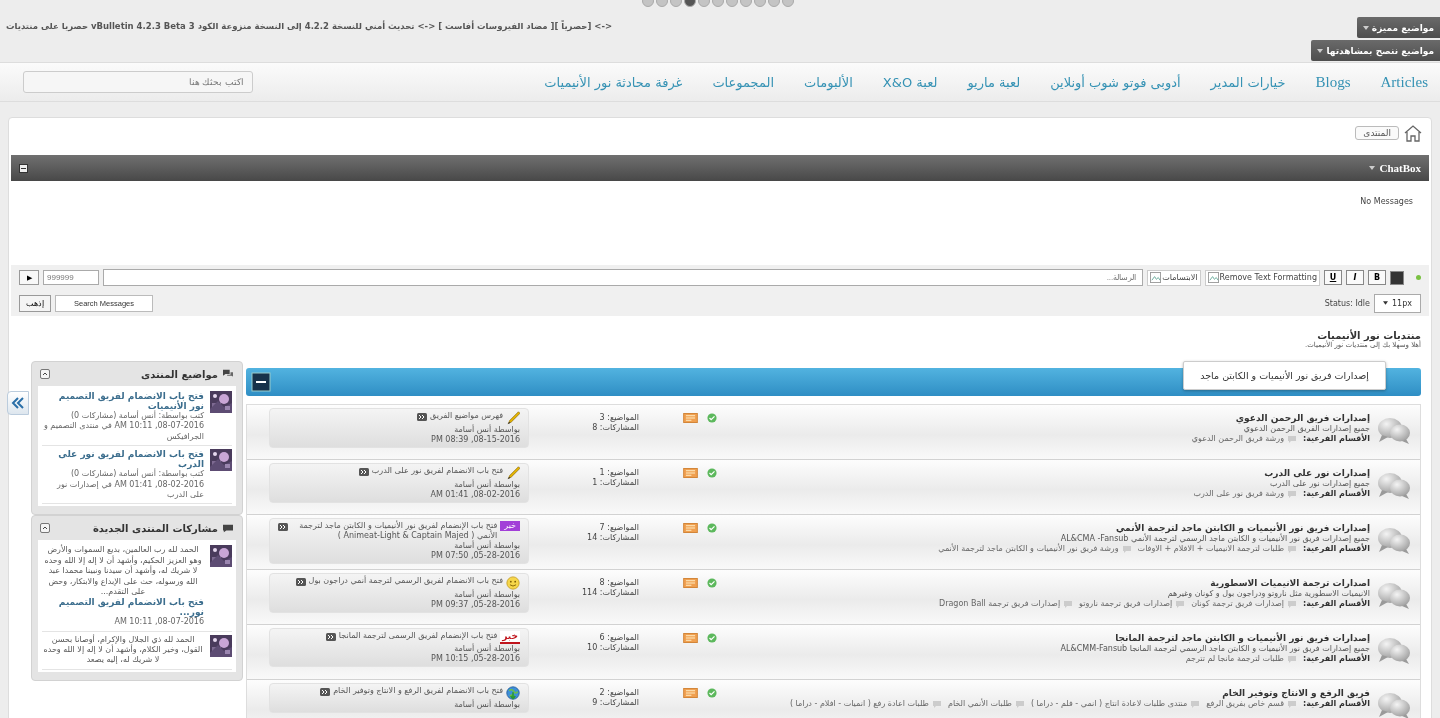  I want to click on format-button: B, so click(1377, 277).